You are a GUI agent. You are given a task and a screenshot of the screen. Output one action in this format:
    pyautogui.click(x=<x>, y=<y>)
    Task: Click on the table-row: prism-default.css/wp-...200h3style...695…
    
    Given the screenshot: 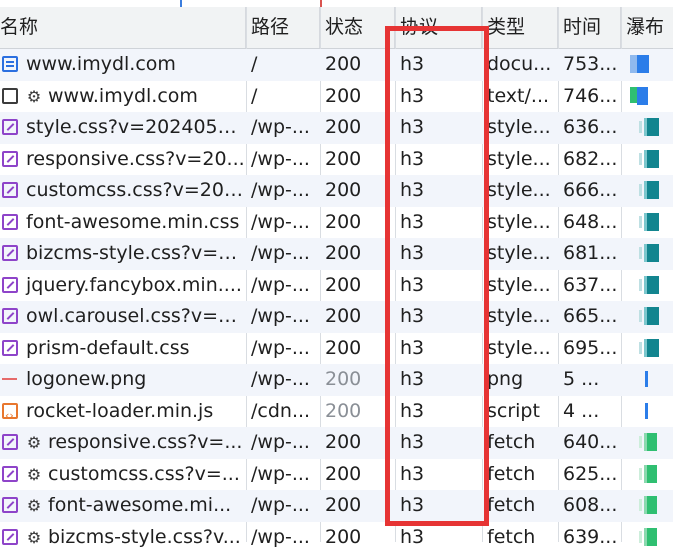 What is the action you would take?
    pyautogui.click(x=336, y=349)
    